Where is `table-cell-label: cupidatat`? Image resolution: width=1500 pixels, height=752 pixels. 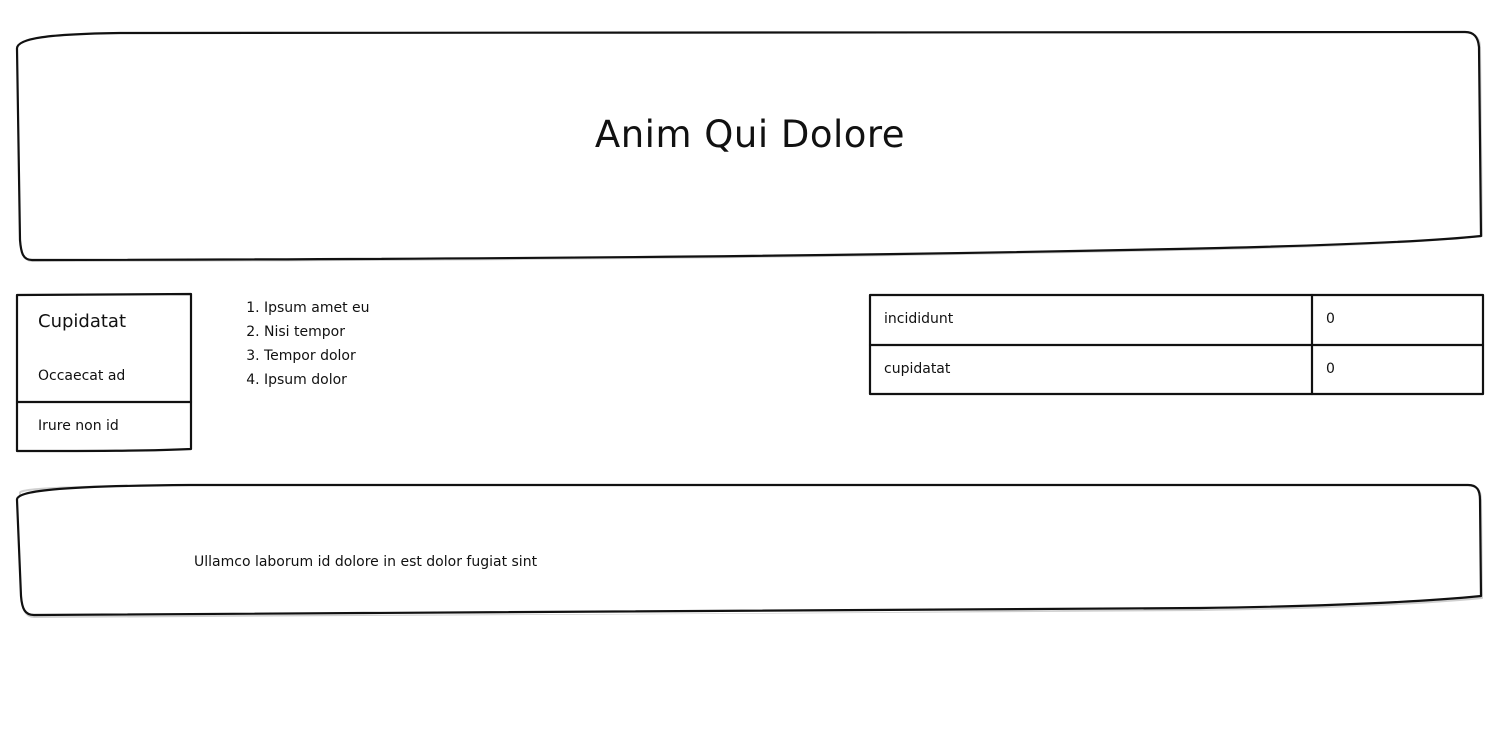
table-cell-label: cupidatat is located at coordinates (917, 369).